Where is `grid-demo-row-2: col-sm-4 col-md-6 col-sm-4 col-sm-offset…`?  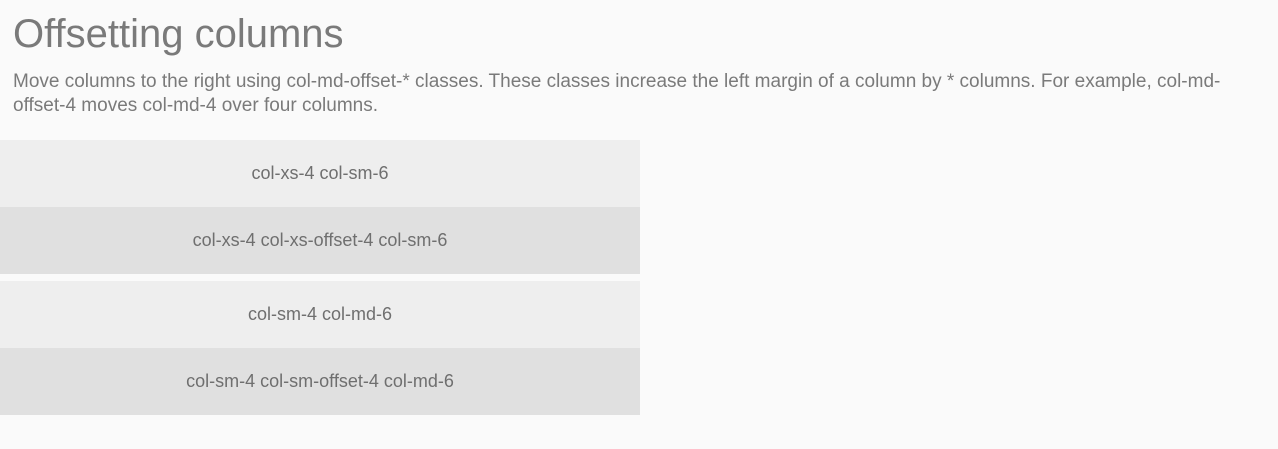 grid-demo-row-2: col-sm-4 col-md-6 col-sm-4 col-sm-offset… is located at coordinates (320, 348).